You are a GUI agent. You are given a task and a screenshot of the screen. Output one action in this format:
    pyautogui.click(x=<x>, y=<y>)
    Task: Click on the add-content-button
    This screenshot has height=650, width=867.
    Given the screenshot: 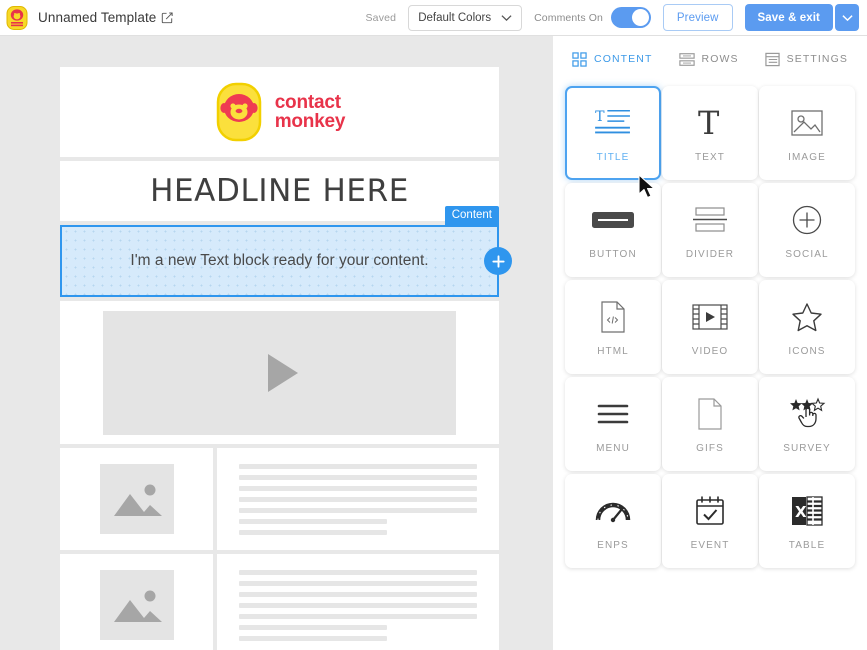 What is the action you would take?
    pyautogui.click(x=498, y=261)
    